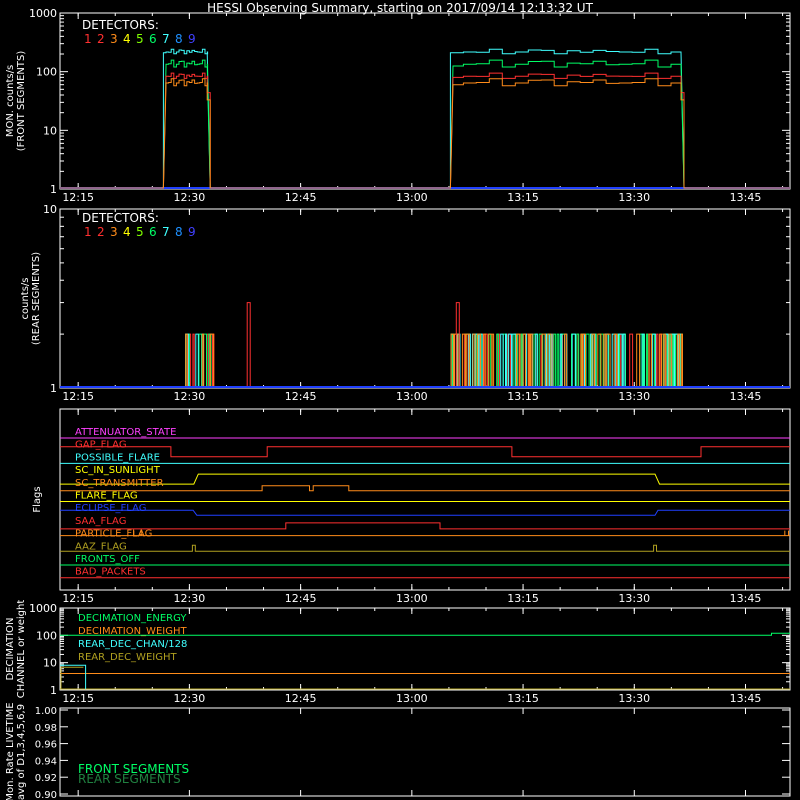 This screenshot has width=800, height=800. Describe the element at coordinates (10, 648) in the screenshot. I see `y-axis-label: DECIMATION` at that location.